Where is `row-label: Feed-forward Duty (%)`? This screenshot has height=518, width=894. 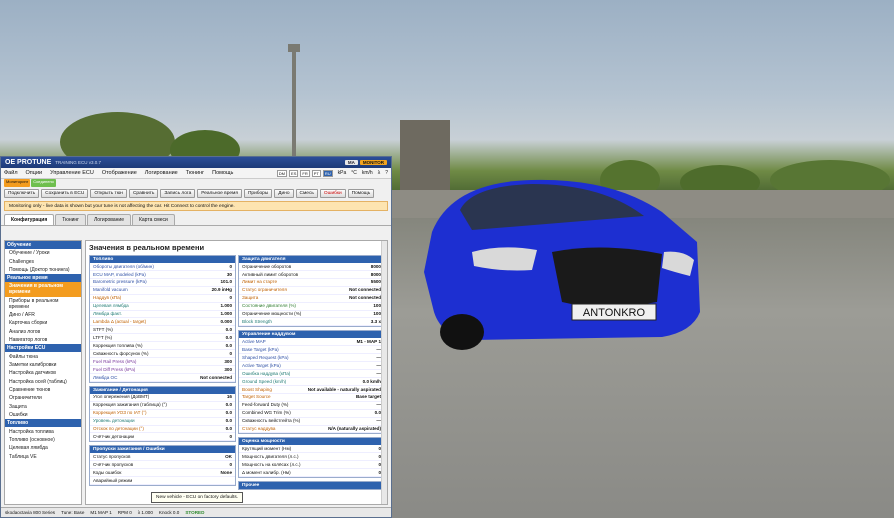 row-label: Feed-forward Duty (%) is located at coordinates (265, 405).